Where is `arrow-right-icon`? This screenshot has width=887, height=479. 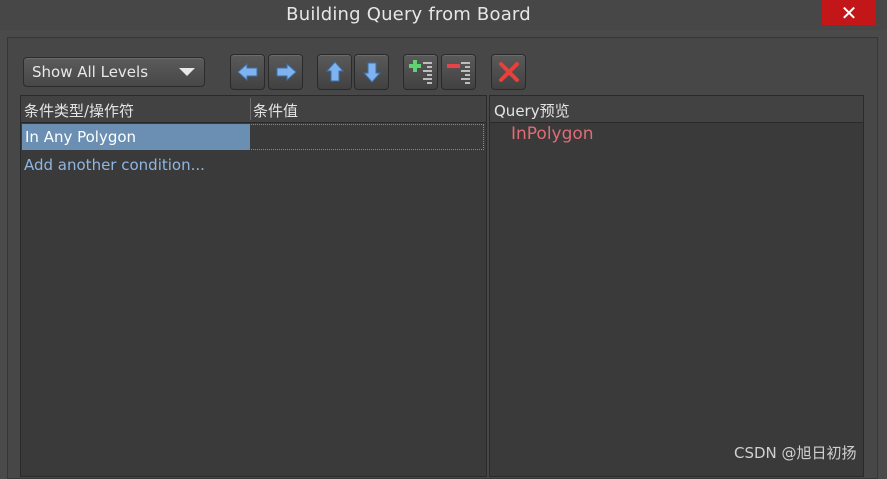 arrow-right-icon is located at coordinates (286, 72).